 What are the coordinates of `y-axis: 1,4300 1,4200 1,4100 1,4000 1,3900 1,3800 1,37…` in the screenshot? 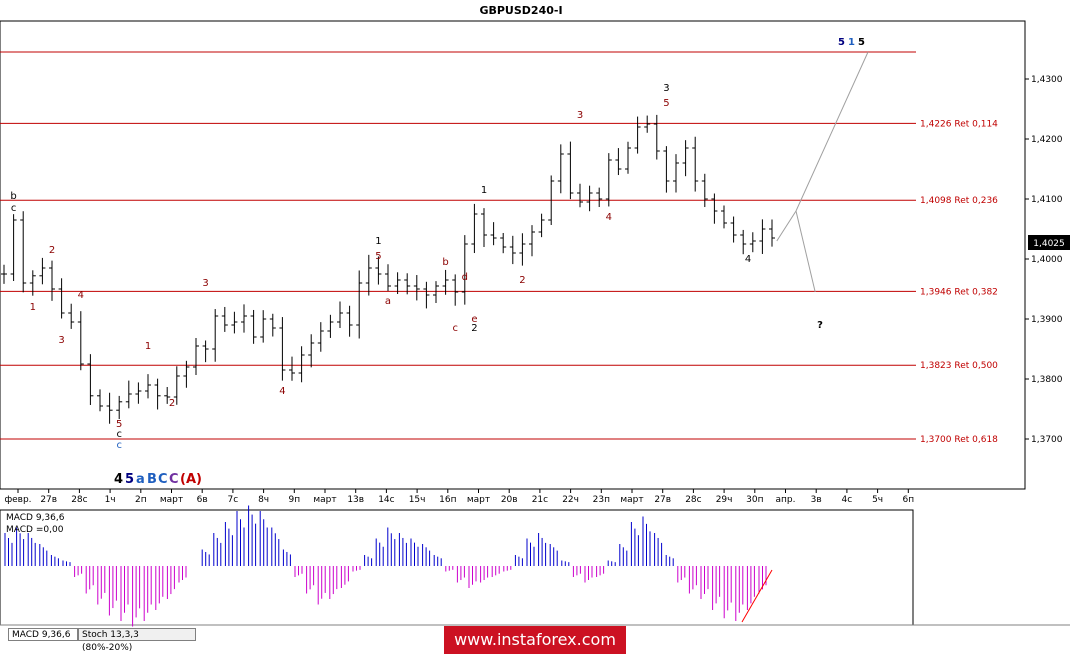 It's located at (1044, 260).